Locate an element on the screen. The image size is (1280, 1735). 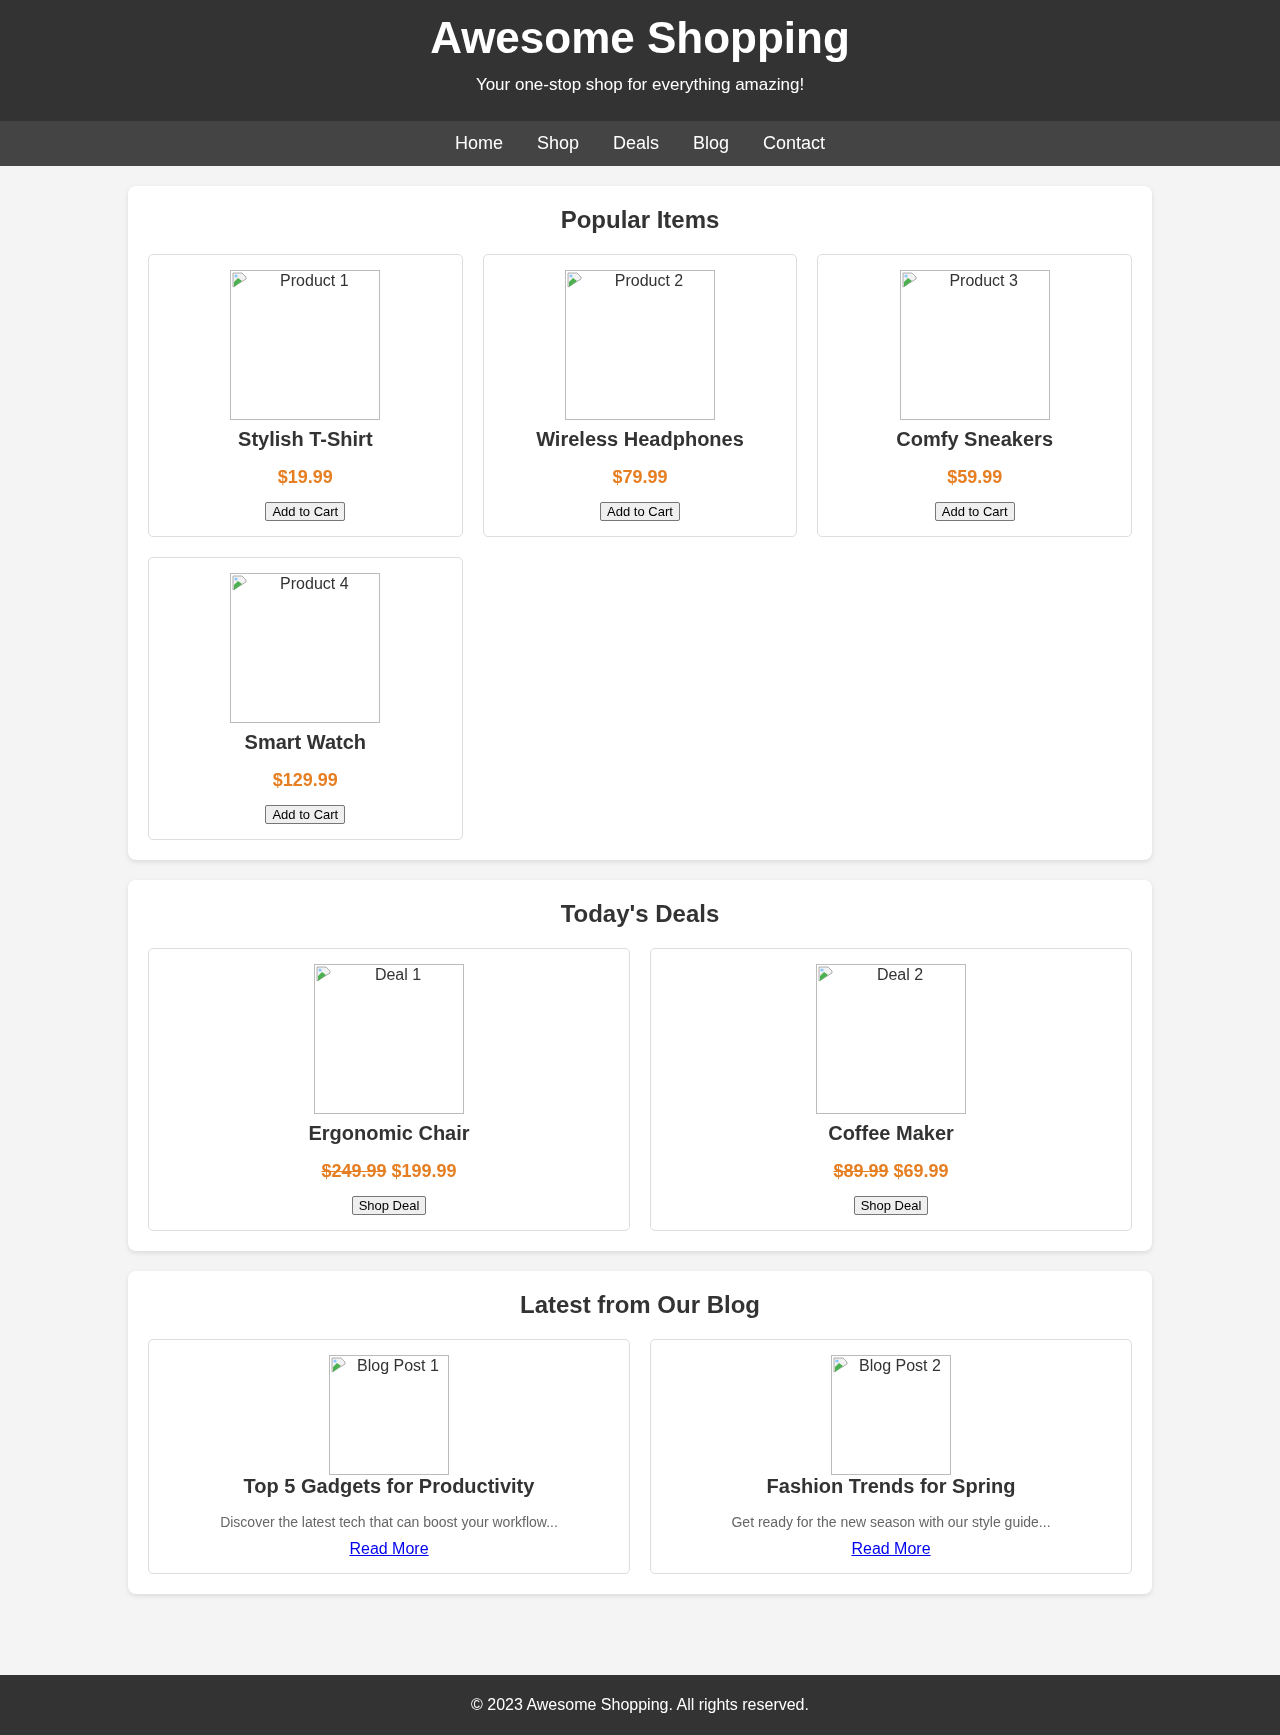
product-name: Smart Watch is located at coordinates (305, 742).